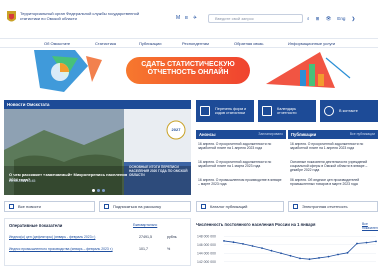  What do you see at coordinates (105, 44) in the screenshot?
I see `nav-item-statistics: Статистика` at bounding box center [105, 44].